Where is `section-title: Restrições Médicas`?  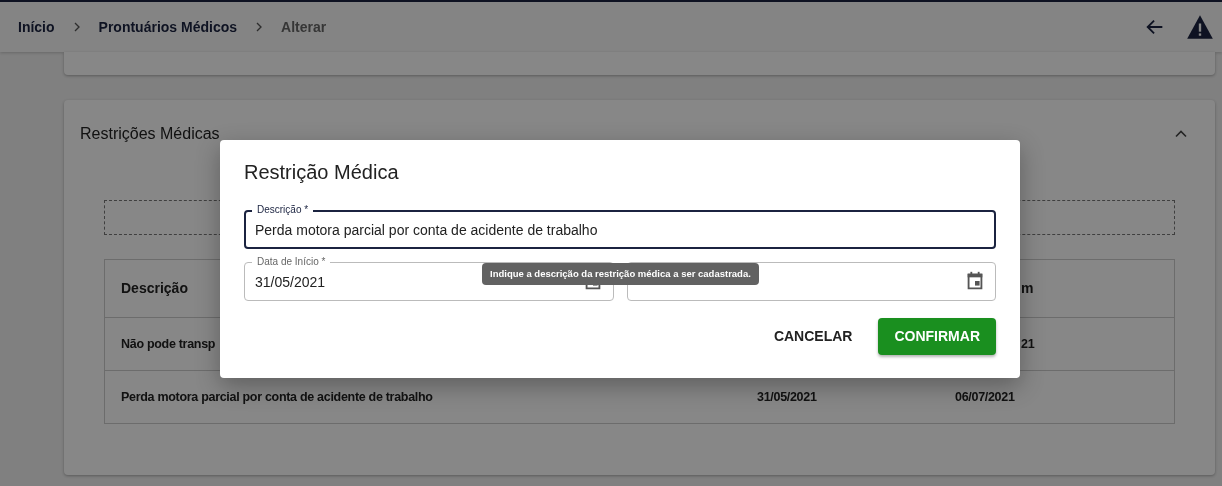 section-title: Restrições Médicas is located at coordinates (150, 134).